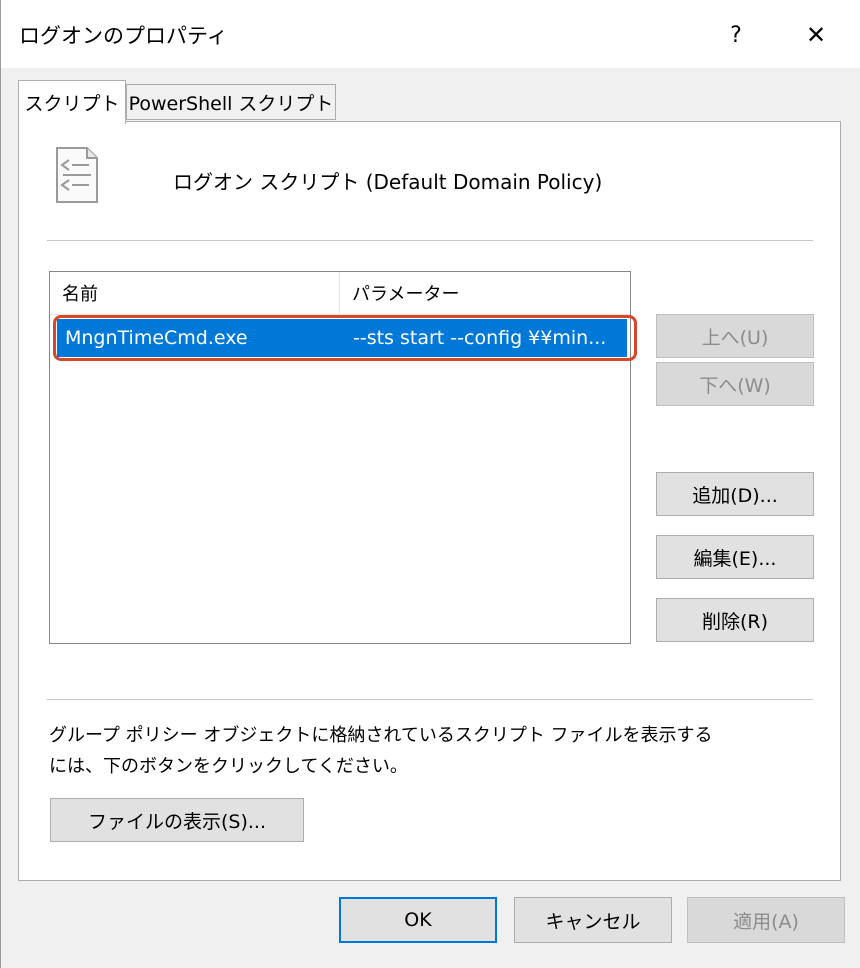 Image resolution: width=860 pixels, height=968 pixels. I want to click on delete-button: 削除(R), so click(735, 620).